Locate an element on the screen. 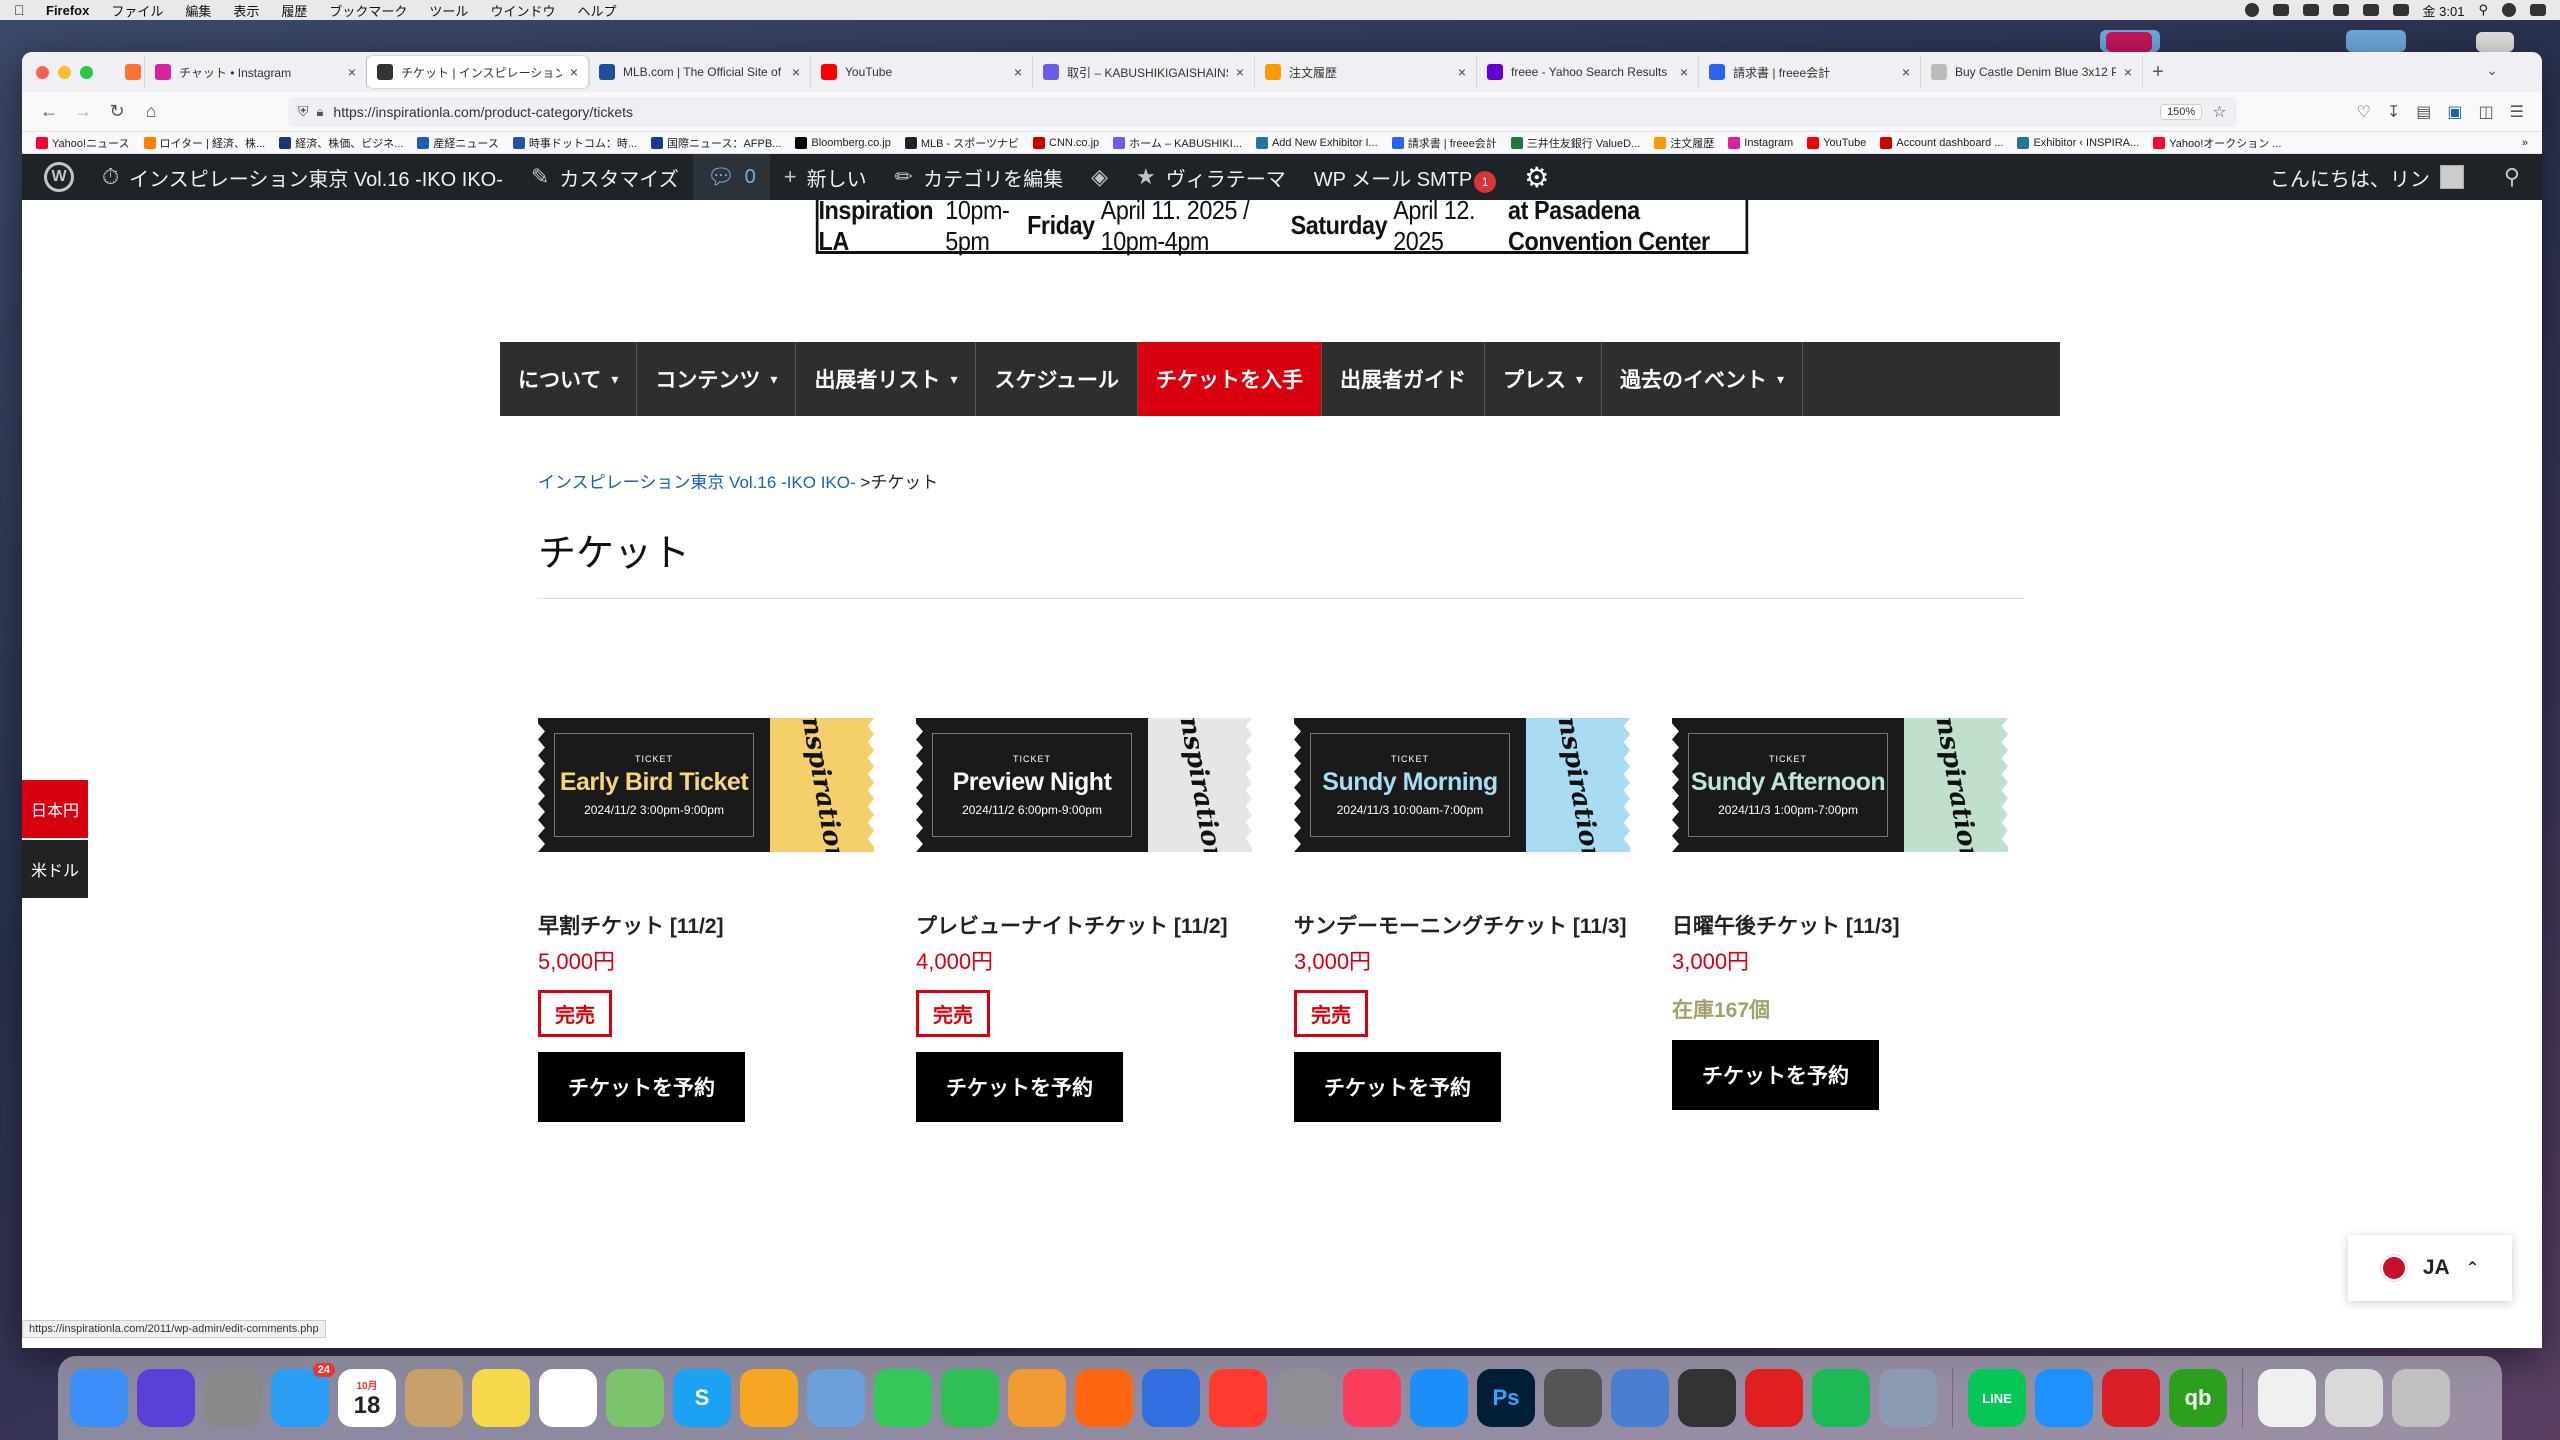 This screenshot has height=1440, width=2560. siri-icon is located at coordinates (166, 1398).